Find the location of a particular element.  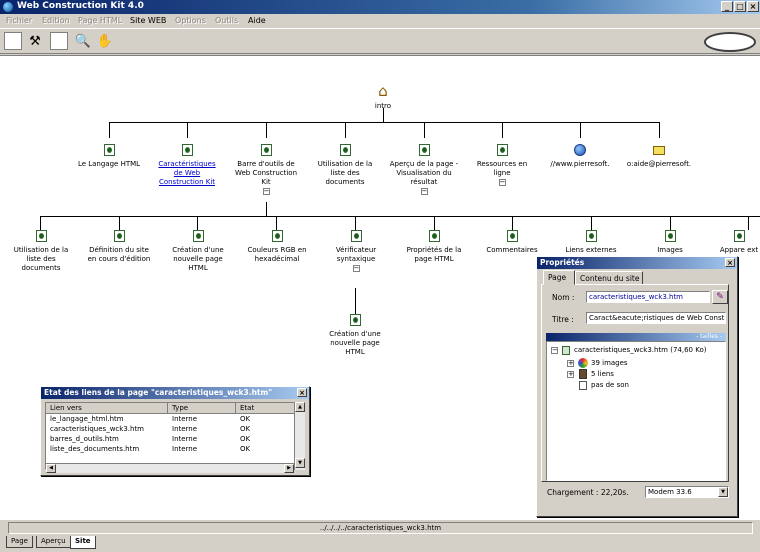

tree-node: Appare ext is located at coordinates (739, 242).